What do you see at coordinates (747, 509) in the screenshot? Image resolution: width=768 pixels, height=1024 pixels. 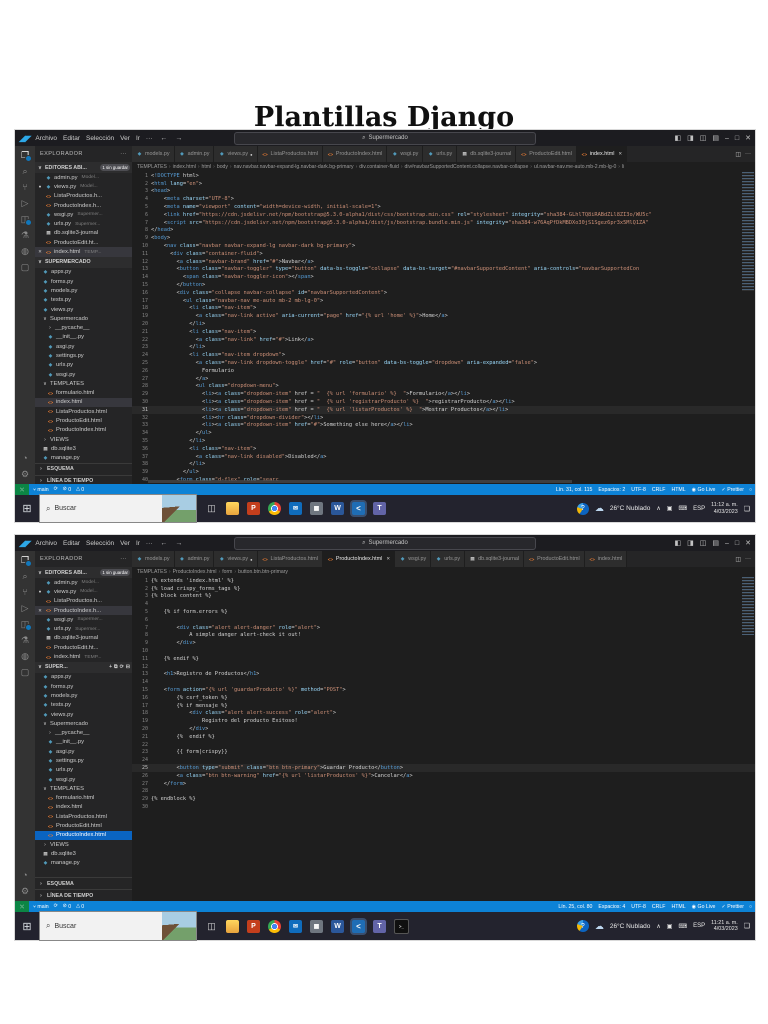 I see `action-center-icon: ❏` at bounding box center [747, 509].